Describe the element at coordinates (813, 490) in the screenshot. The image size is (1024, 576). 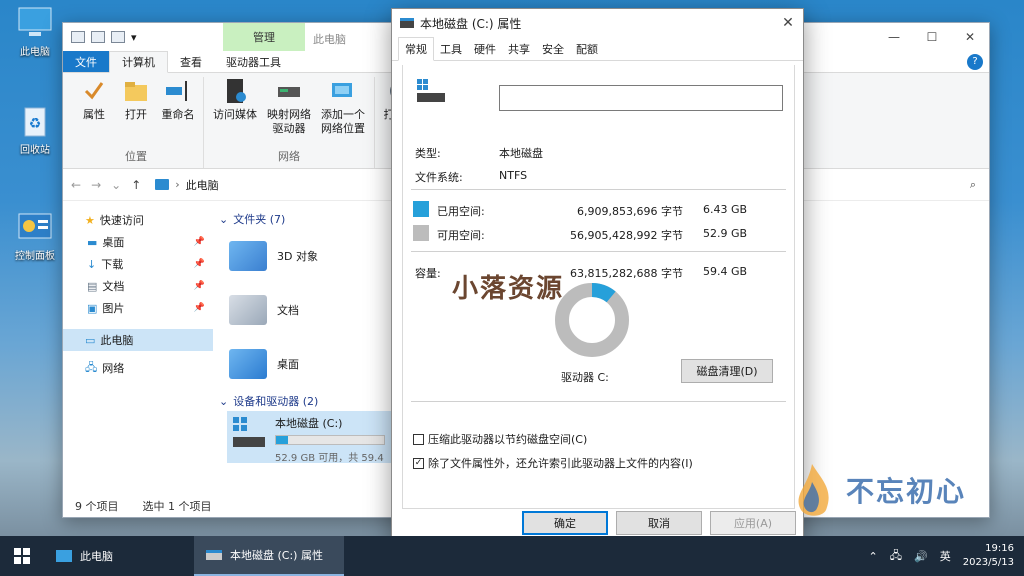
I see `flame-logo-icon` at that location.